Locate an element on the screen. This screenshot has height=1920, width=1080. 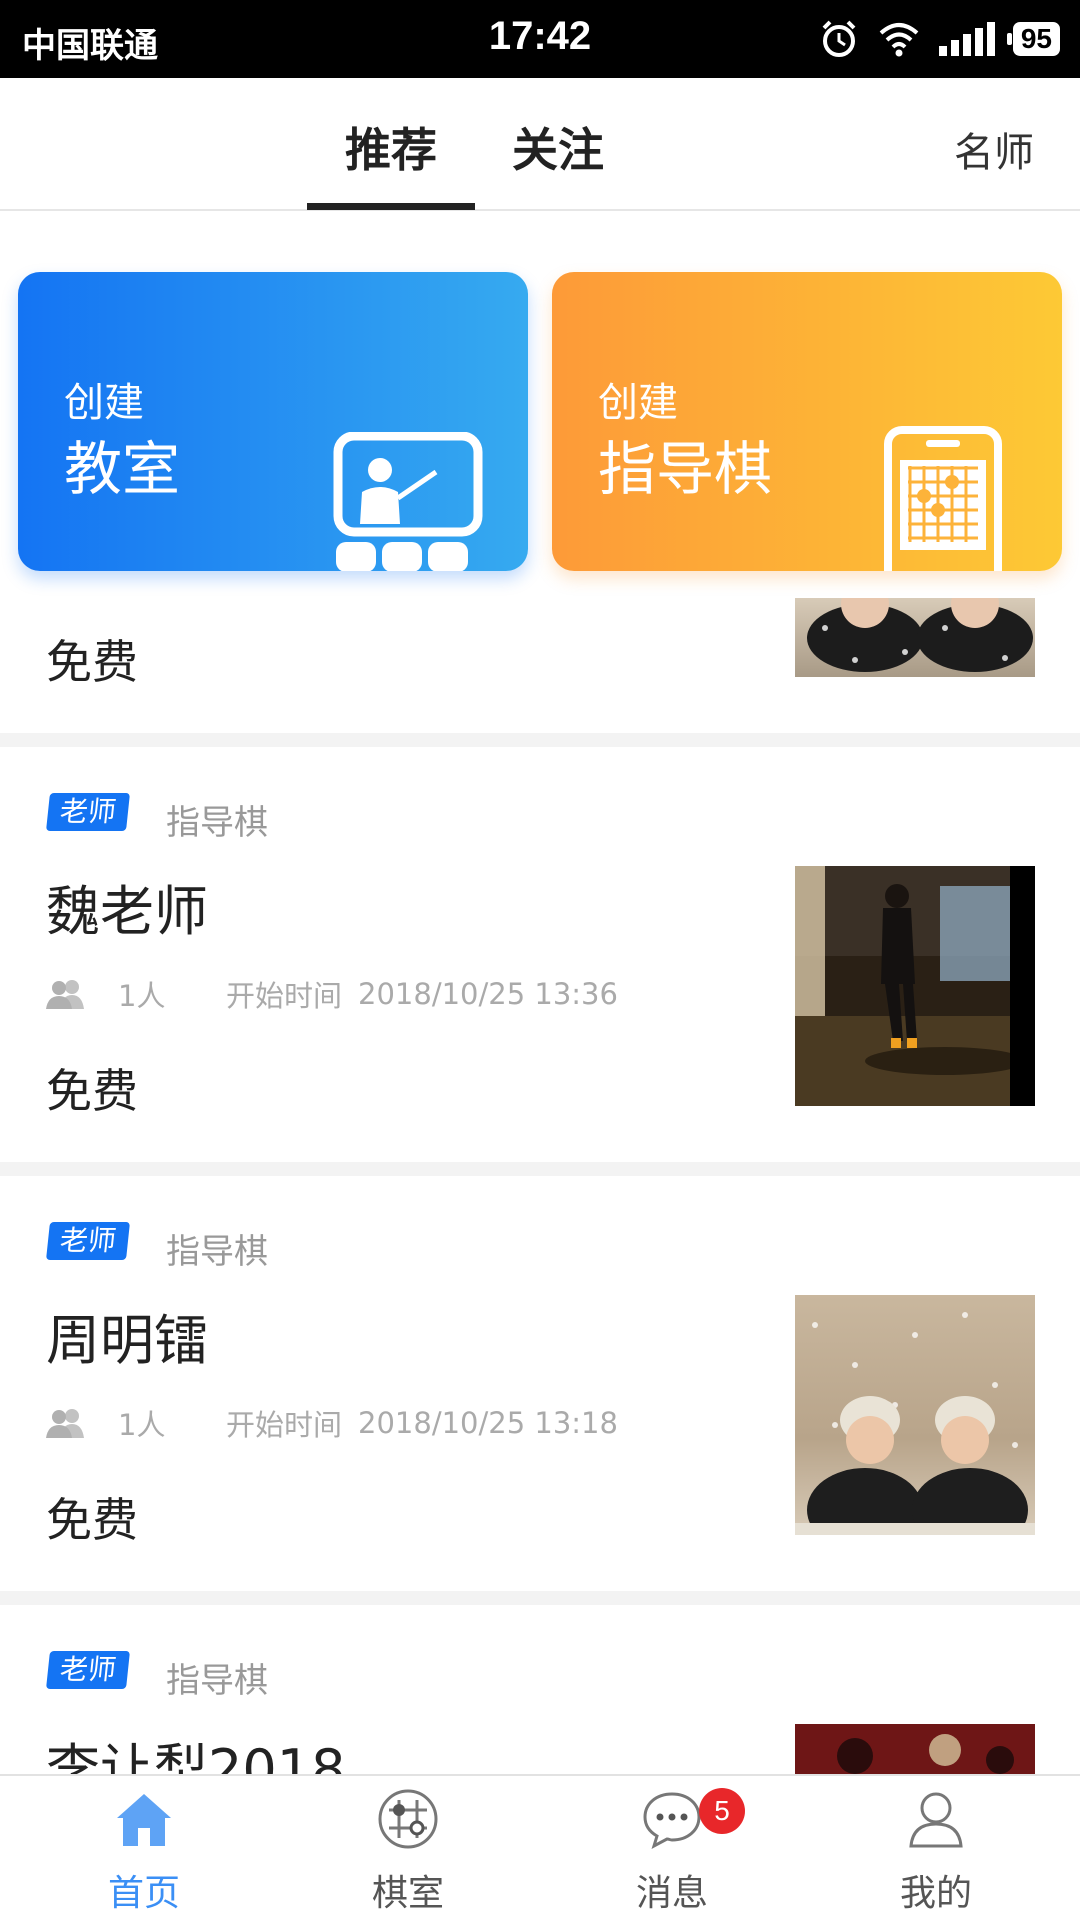
top-tab-bar: 推荐 关注 名师 is located at coordinates (540, 144).